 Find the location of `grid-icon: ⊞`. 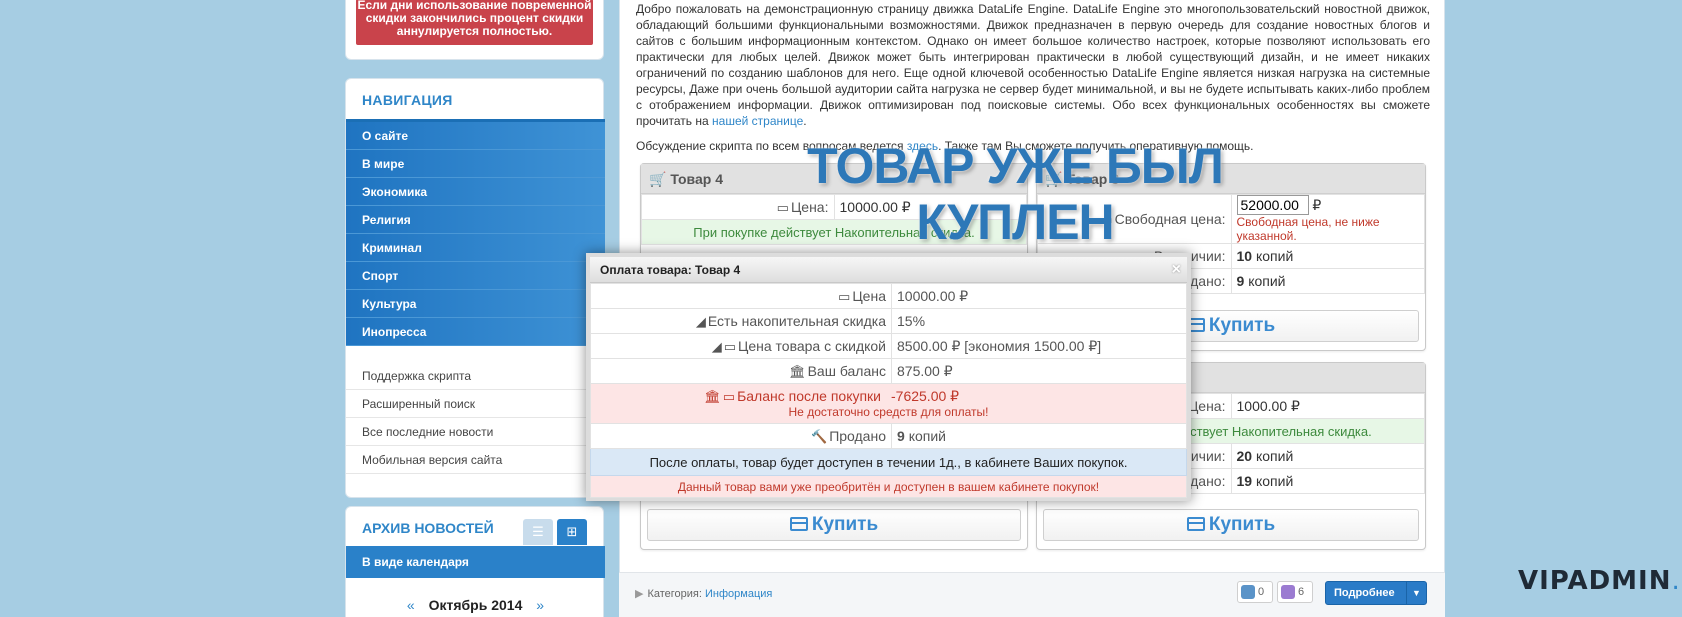

grid-icon: ⊞ is located at coordinates (572, 531).